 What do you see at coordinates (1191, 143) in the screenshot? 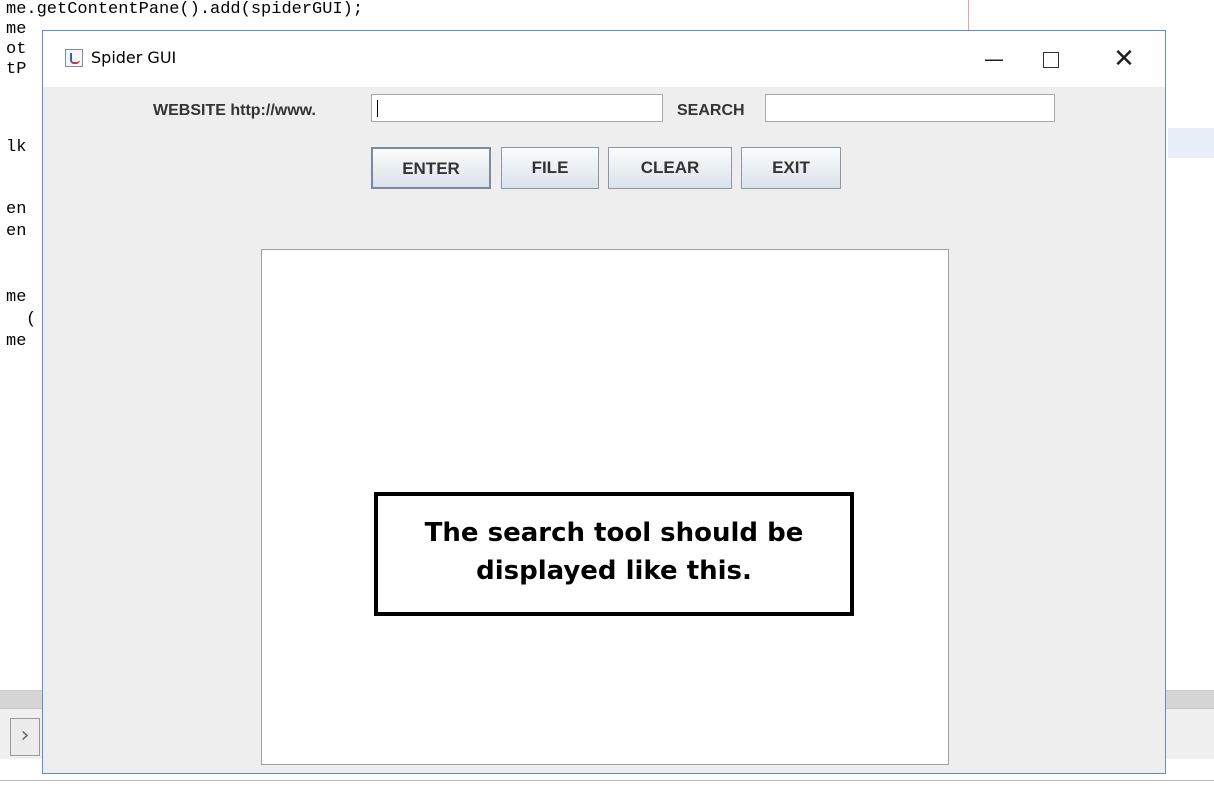
I see `editor-line-highlight` at bounding box center [1191, 143].